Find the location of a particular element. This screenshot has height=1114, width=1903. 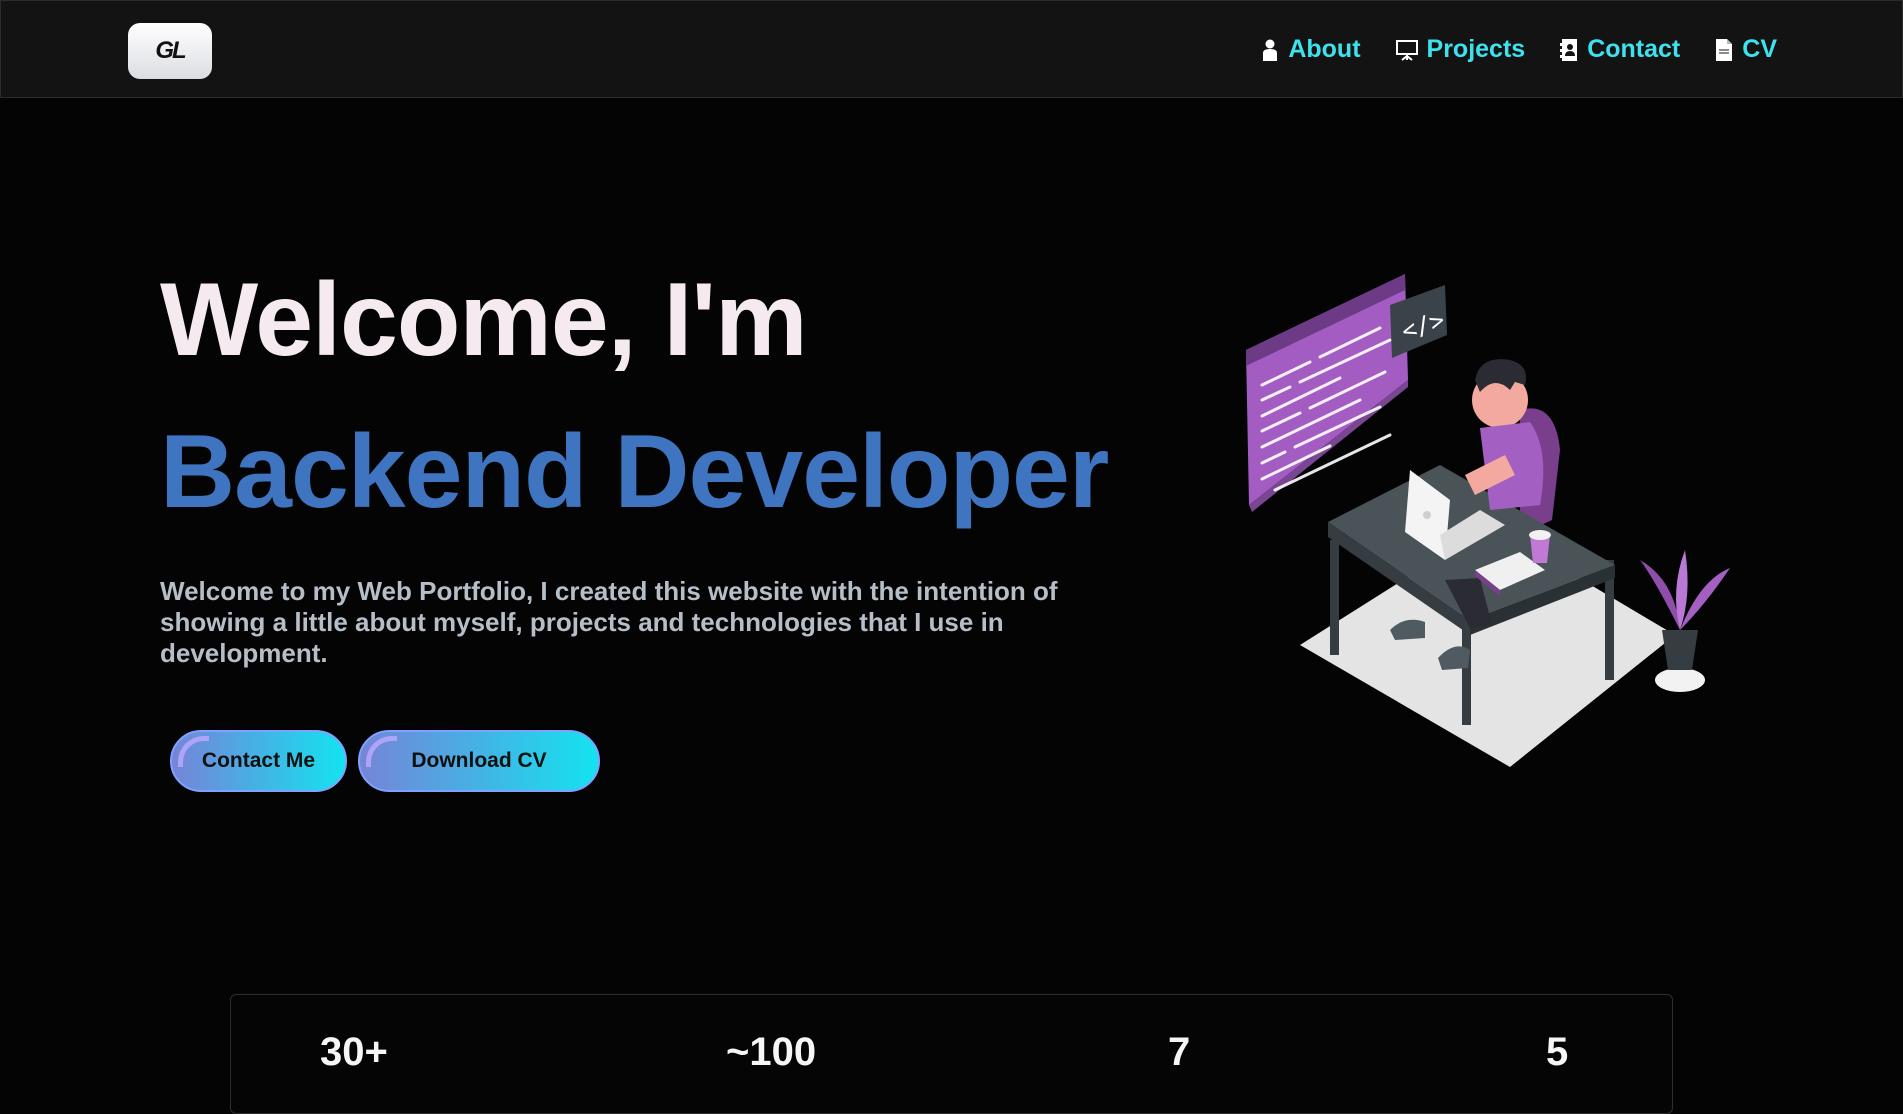

contact-me-button: Contact Me is located at coordinates (258, 761).